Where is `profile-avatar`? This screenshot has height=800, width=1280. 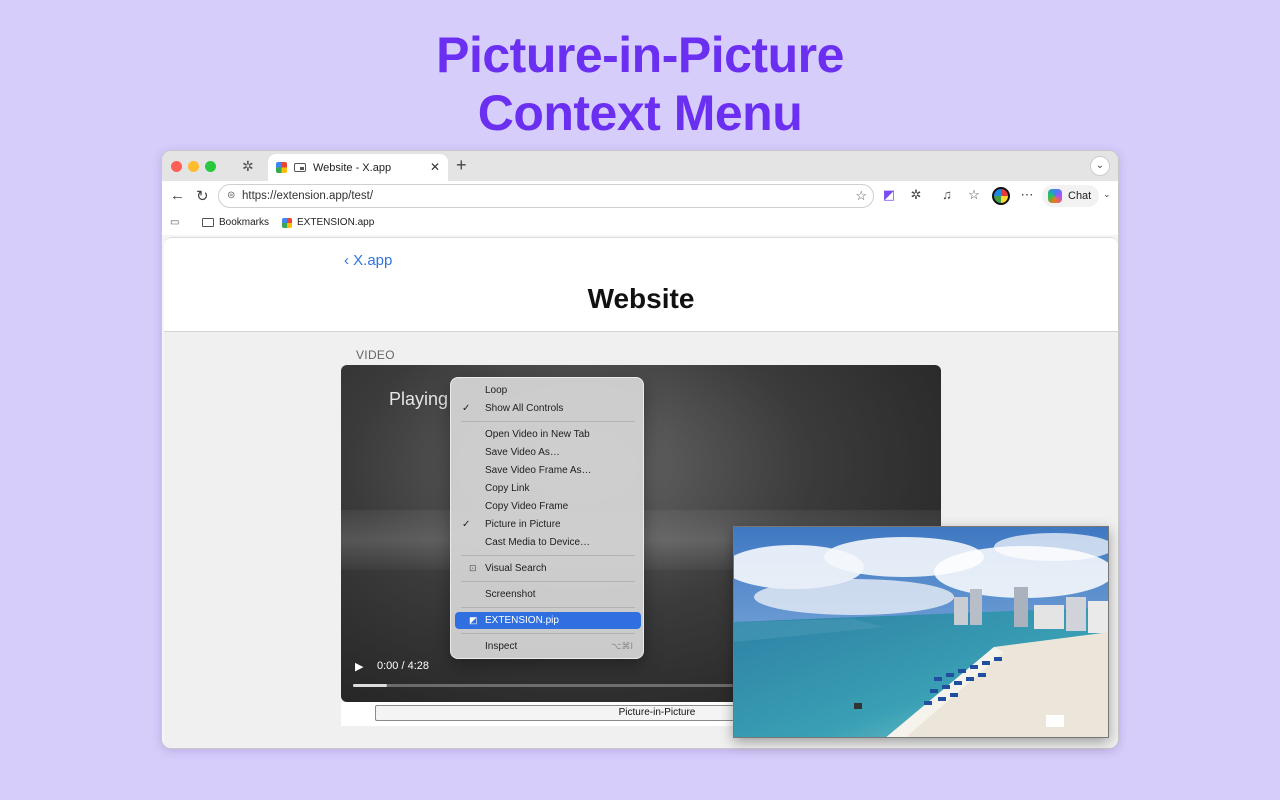 profile-avatar is located at coordinates (1001, 196).